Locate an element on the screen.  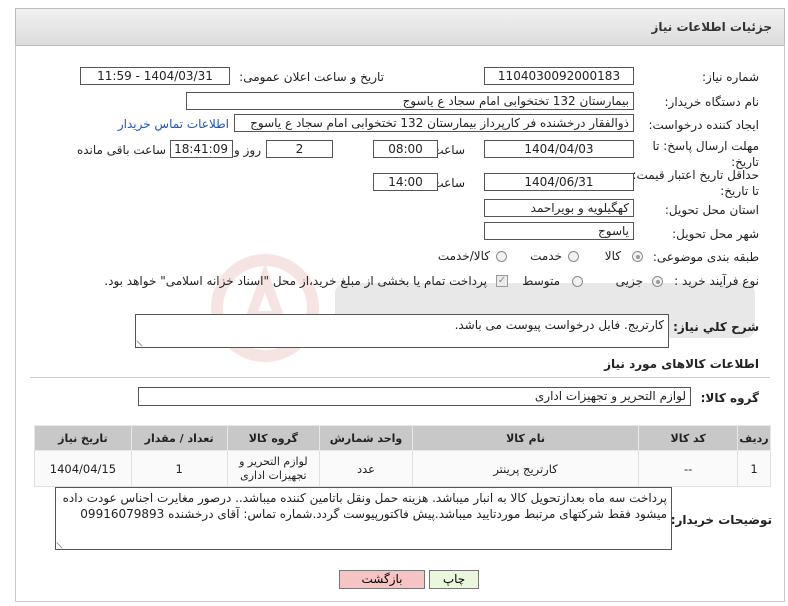
city-label: شهر محل تحویل: is located at coordinates (715, 234).